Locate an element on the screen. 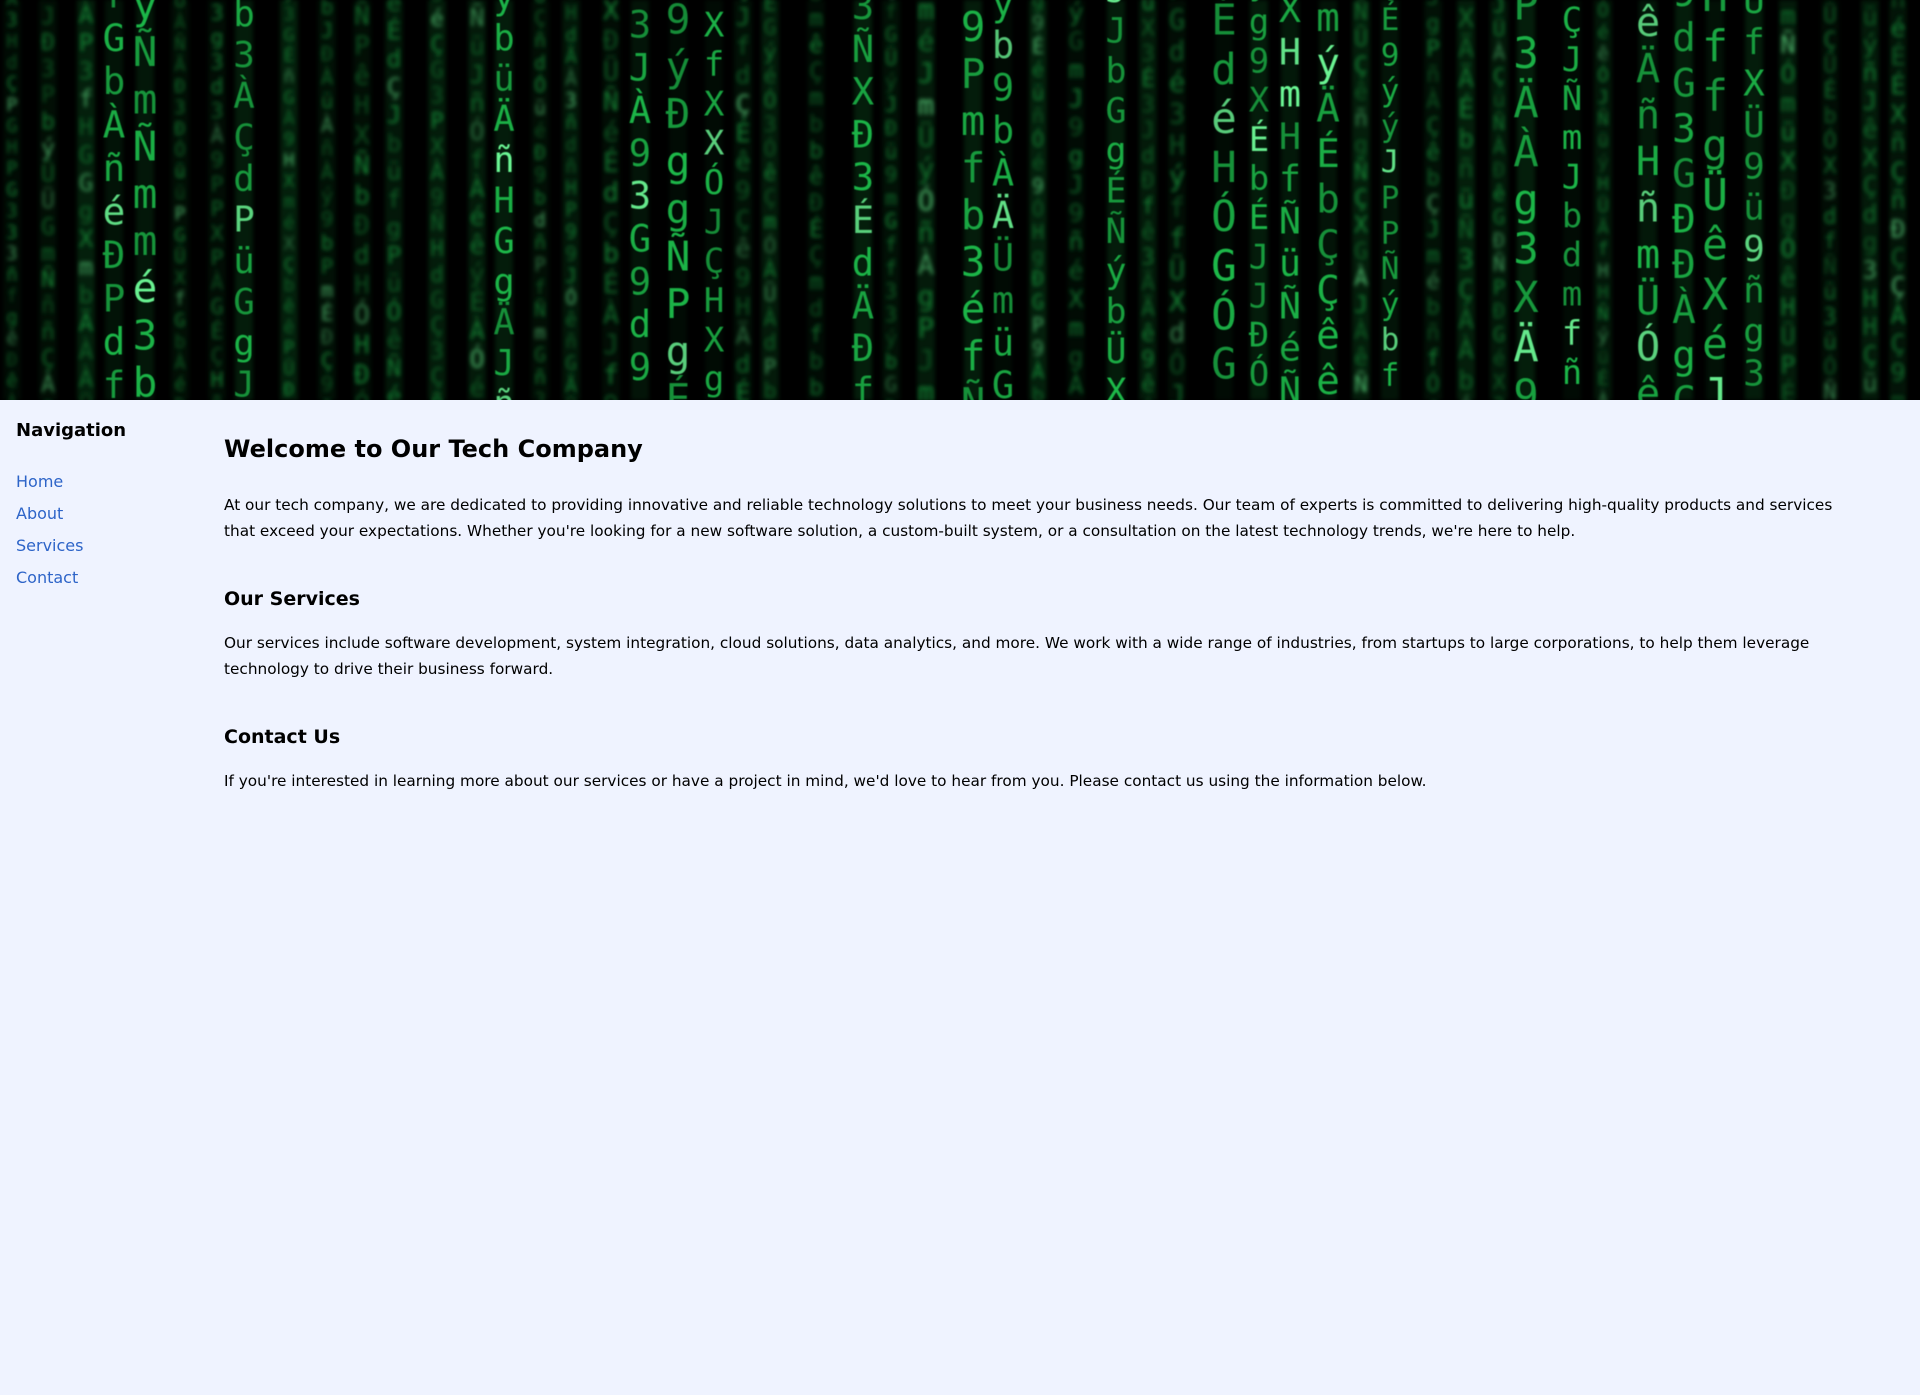 The image size is (1920, 1395). nav-link-services: Services is located at coordinates (49, 545).